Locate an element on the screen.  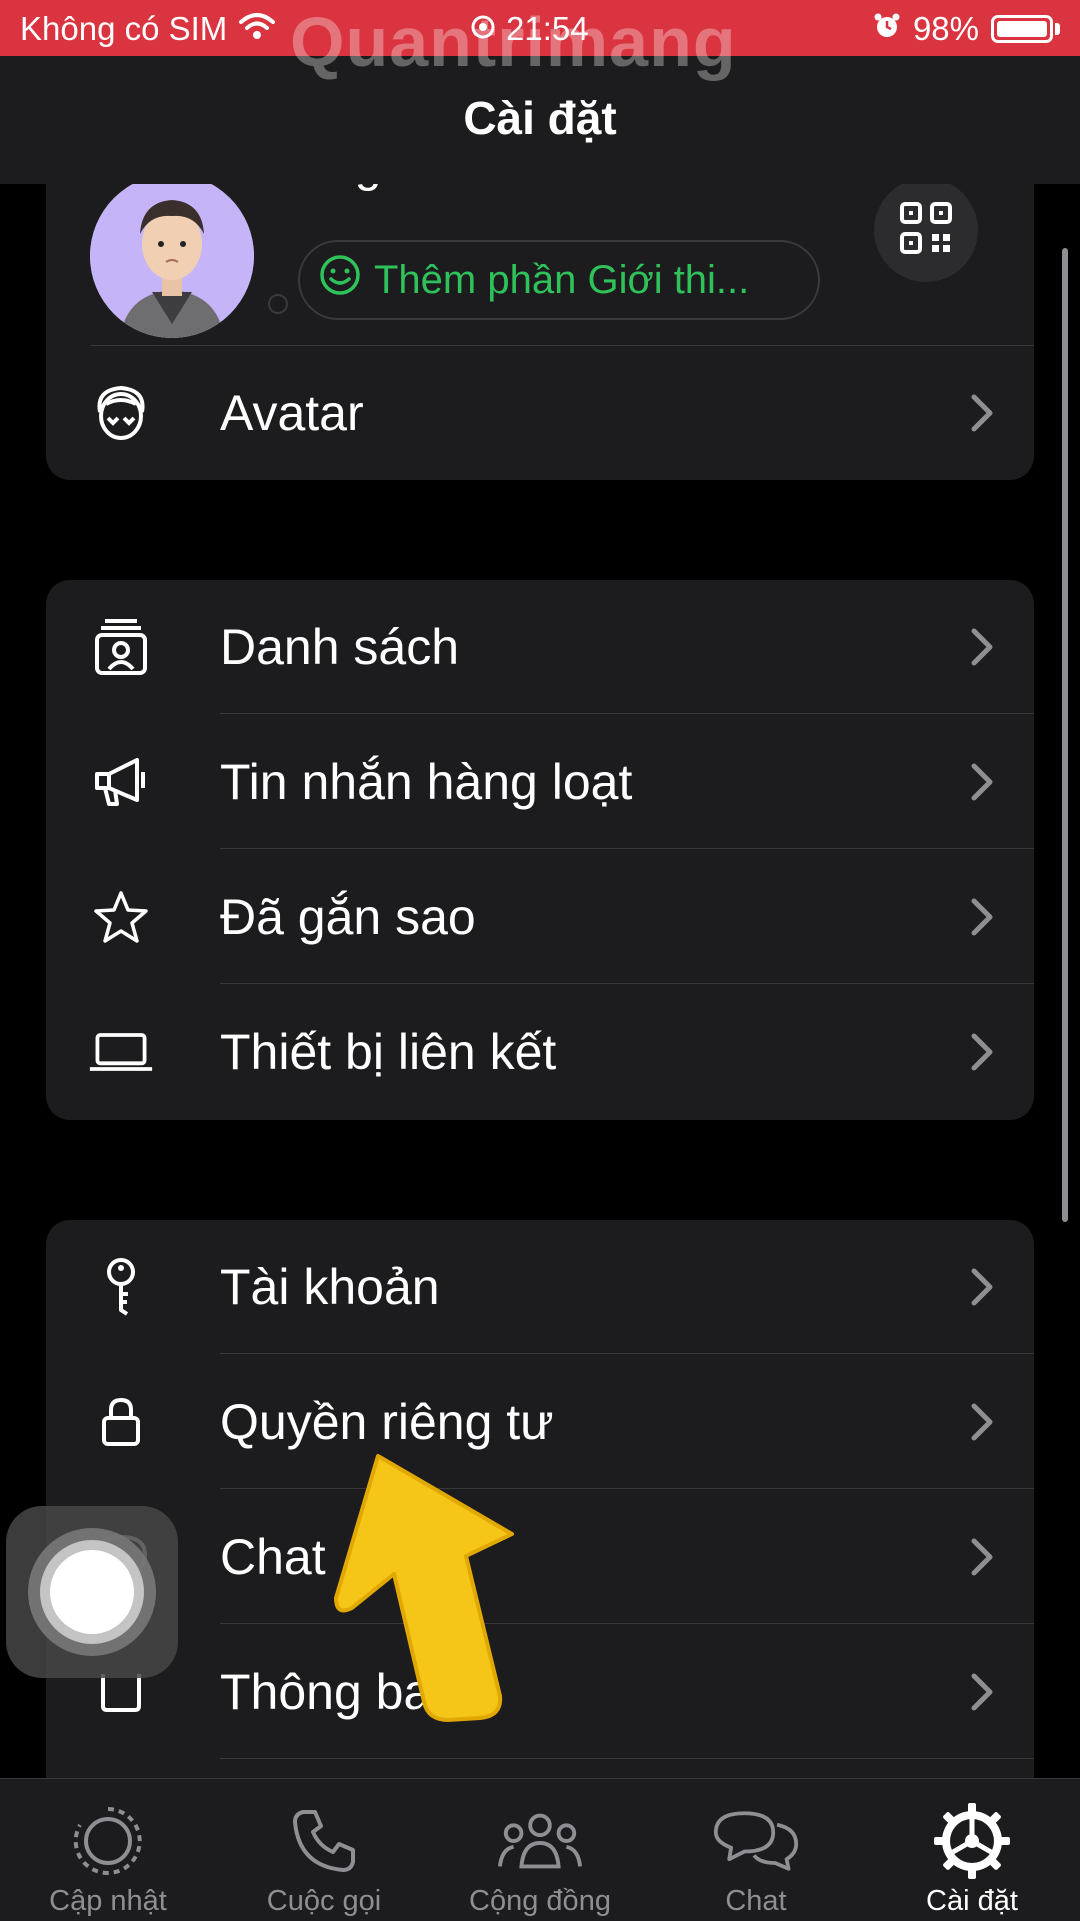
smiley-icon is located at coordinates (340, 280).